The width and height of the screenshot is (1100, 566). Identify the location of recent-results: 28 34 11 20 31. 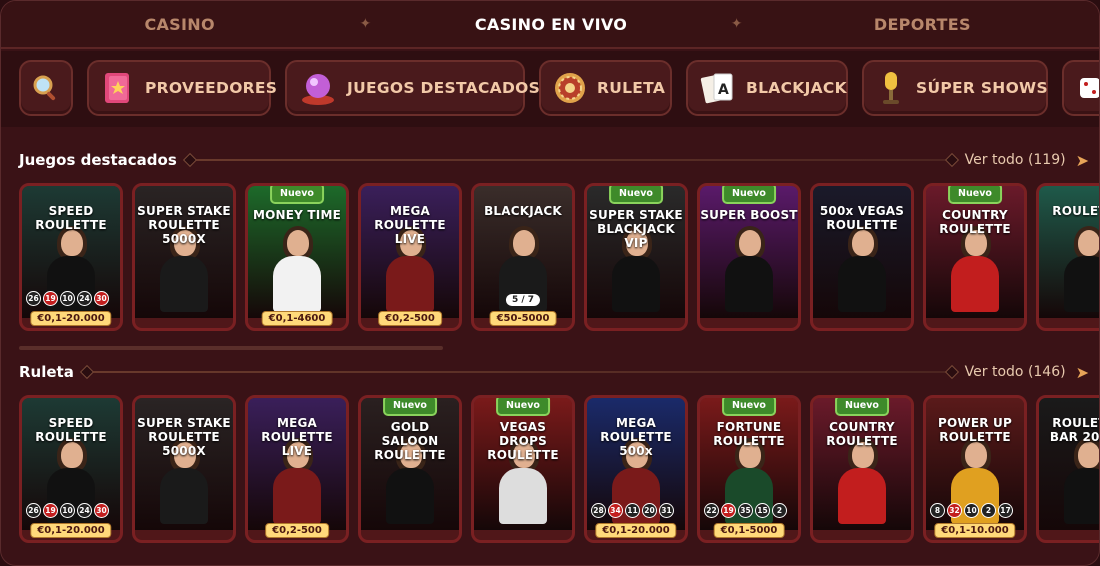
(632, 510).